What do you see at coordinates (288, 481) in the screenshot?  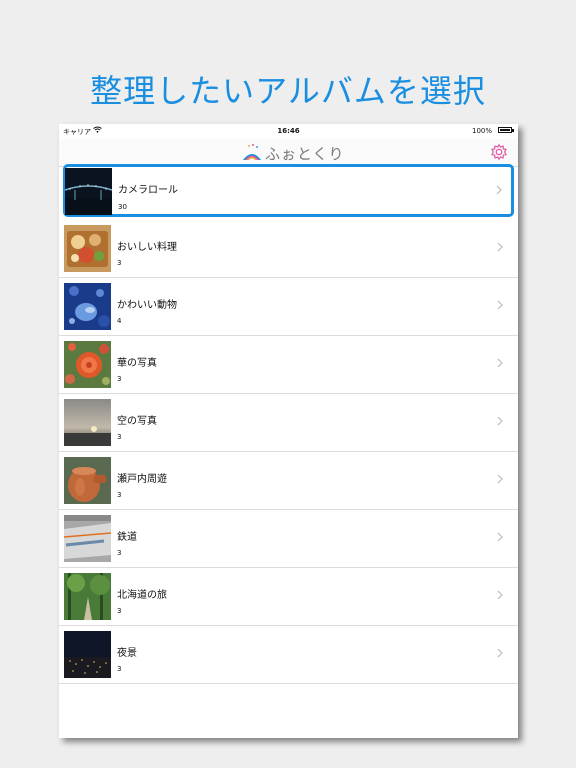 I see `album-row-setouchi: 瀬戸内周遊 3` at bounding box center [288, 481].